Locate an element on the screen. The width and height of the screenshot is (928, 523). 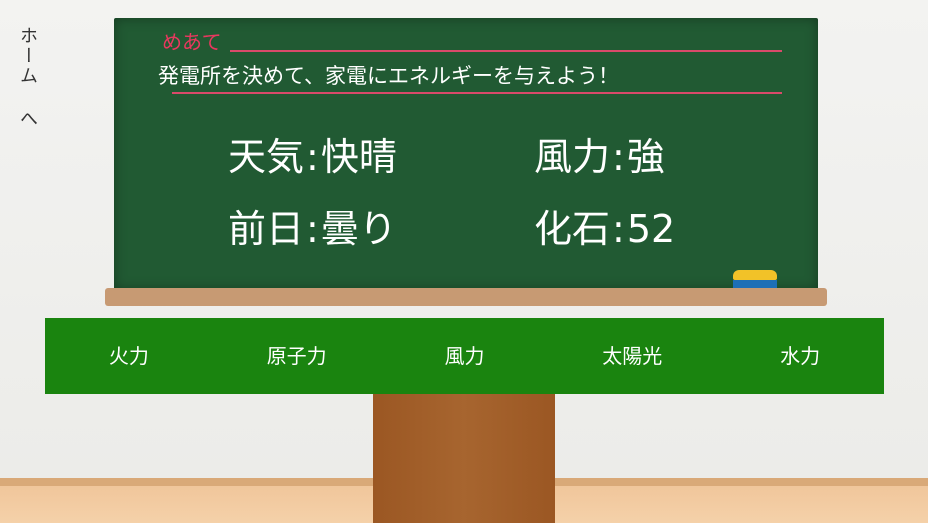
goal-underline is located at coordinates (506, 51).